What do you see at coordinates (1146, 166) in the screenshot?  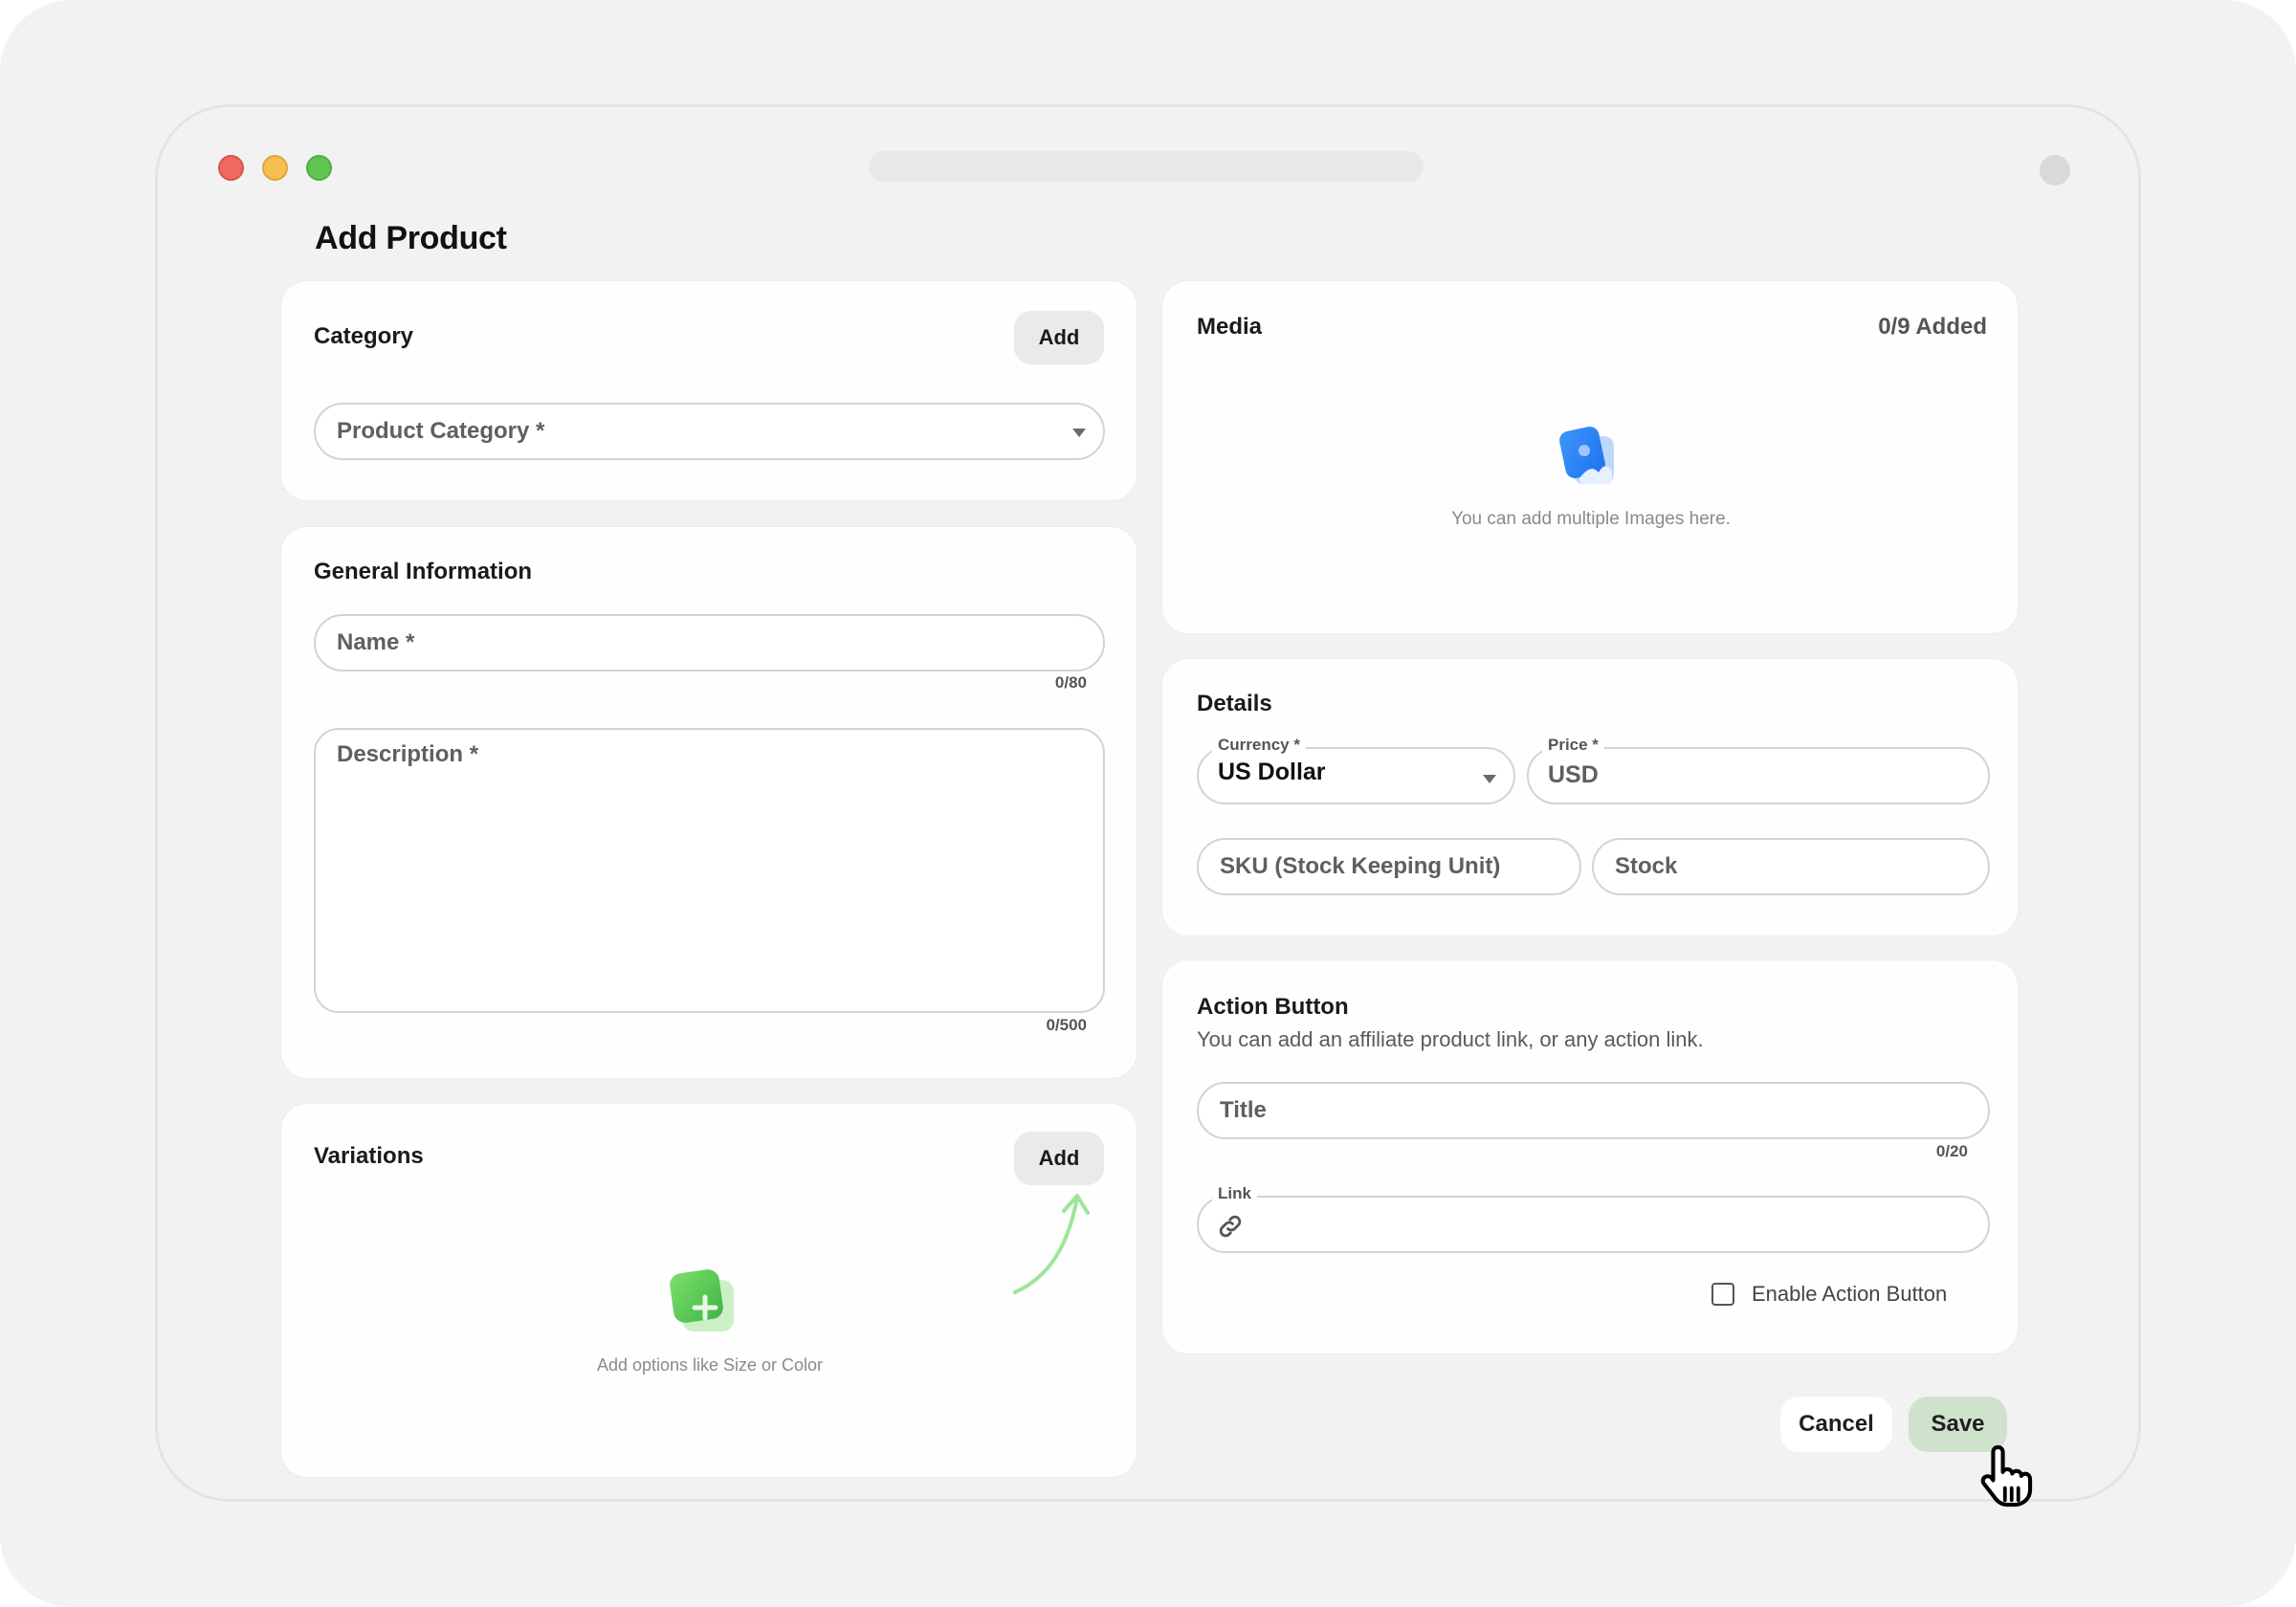 I see `address-bar` at bounding box center [1146, 166].